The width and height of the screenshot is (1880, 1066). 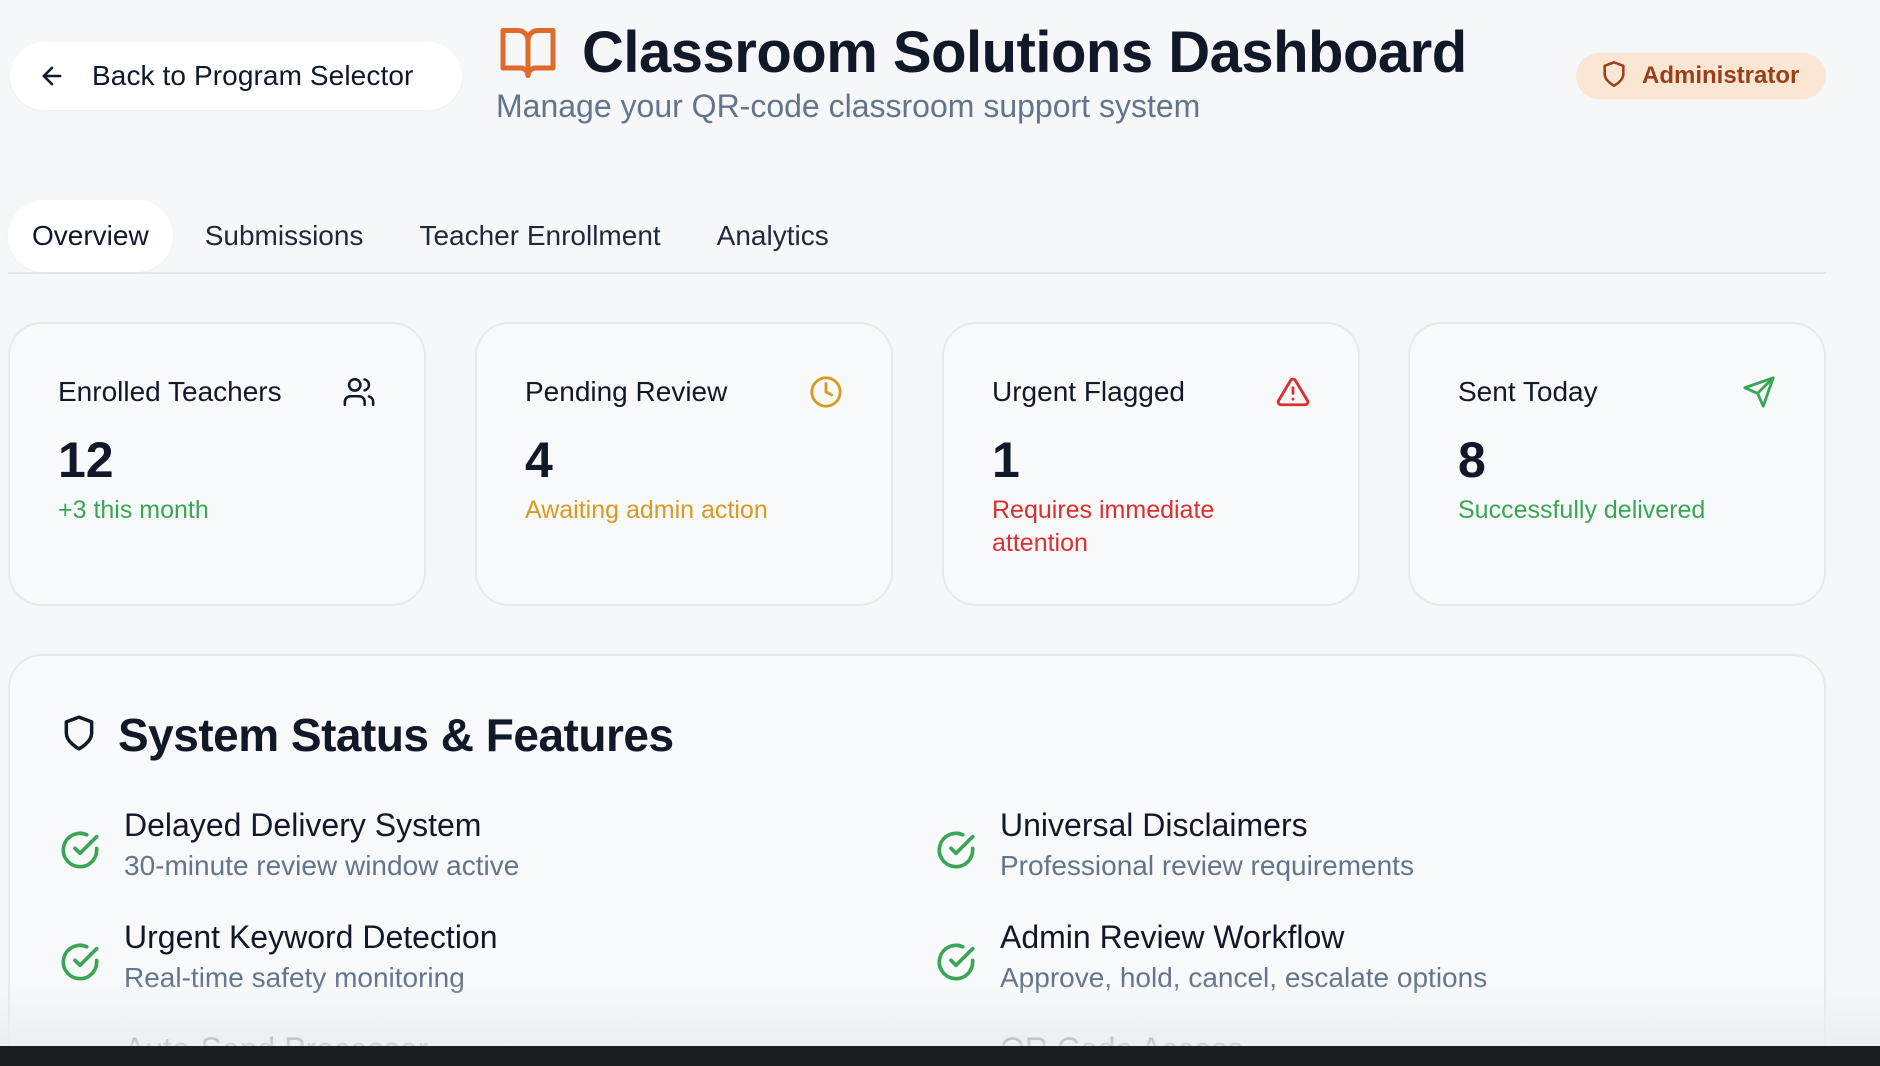 What do you see at coordinates (86, 460) in the screenshot?
I see `stat-value: 12` at bounding box center [86, 460].